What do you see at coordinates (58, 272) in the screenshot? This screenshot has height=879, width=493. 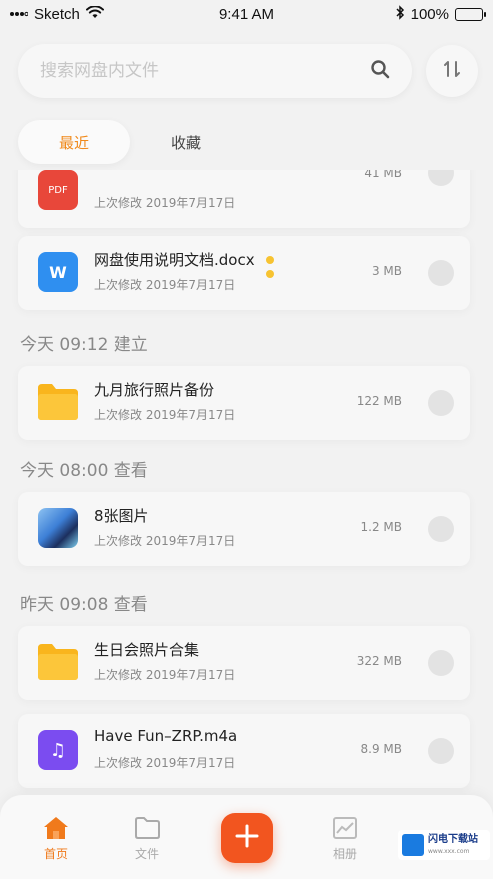 I see `word-file-icon: W` at bounding box center [58, 272].